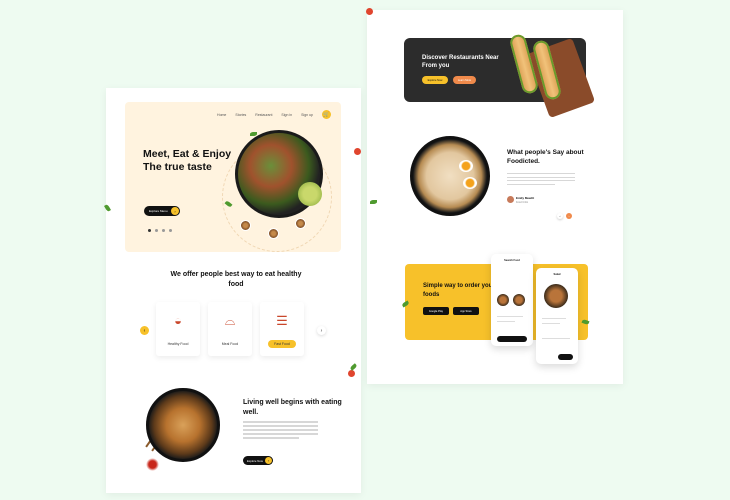 Image resolution: width=730 pixels, height=500 pixels. I want to click on dip-bowl-image, so click(310, 194).